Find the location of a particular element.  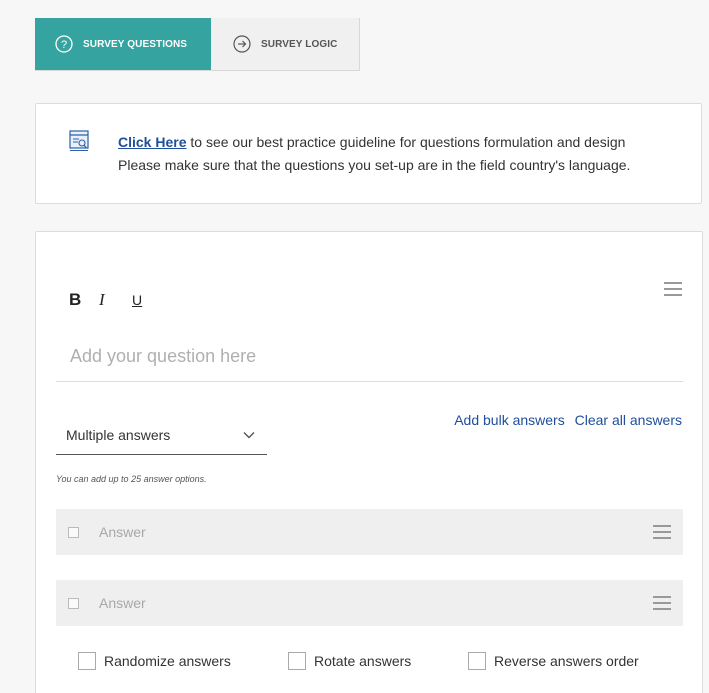

tab-survey-logic-label: SURVEY LOGIC is located at coordinates (299, 44).